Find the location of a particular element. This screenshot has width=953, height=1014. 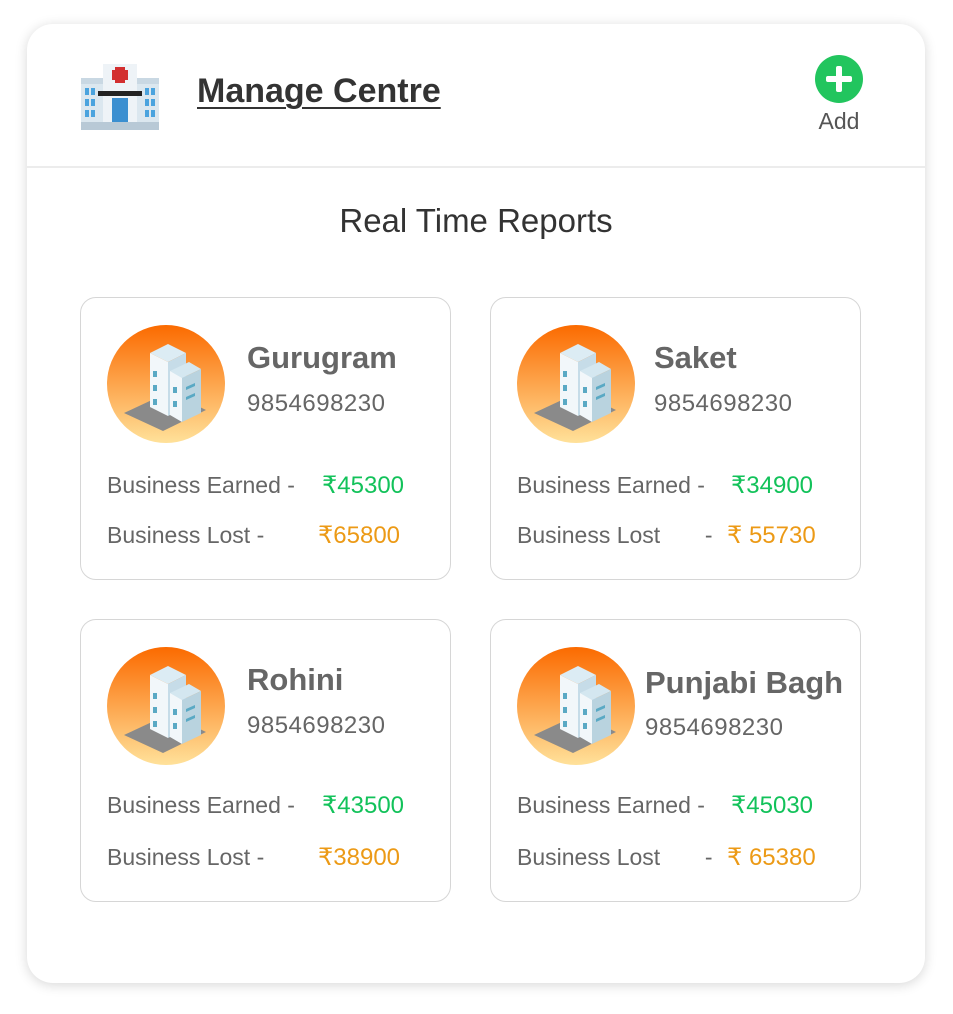

page-title: Manage Centre is located at coordinates (319, 91).